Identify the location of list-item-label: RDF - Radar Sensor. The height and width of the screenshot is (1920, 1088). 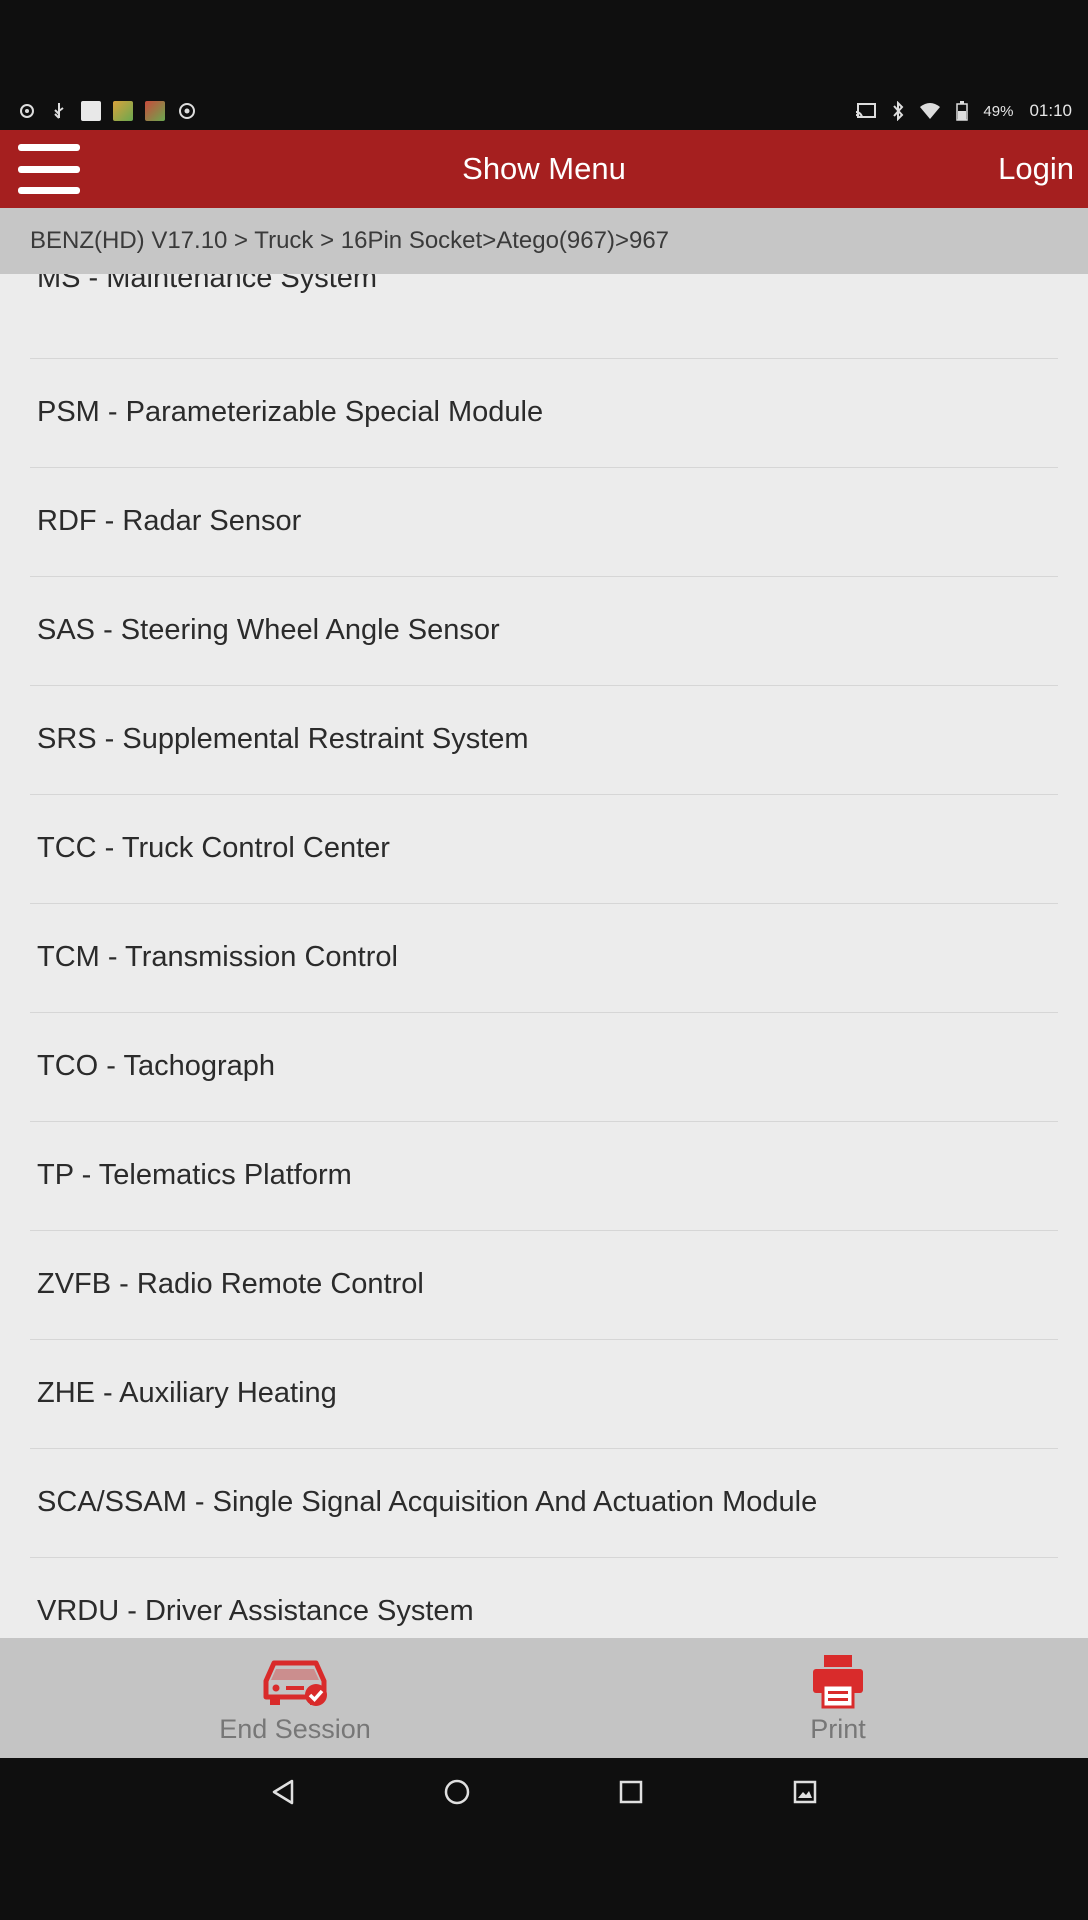
(169, 521).